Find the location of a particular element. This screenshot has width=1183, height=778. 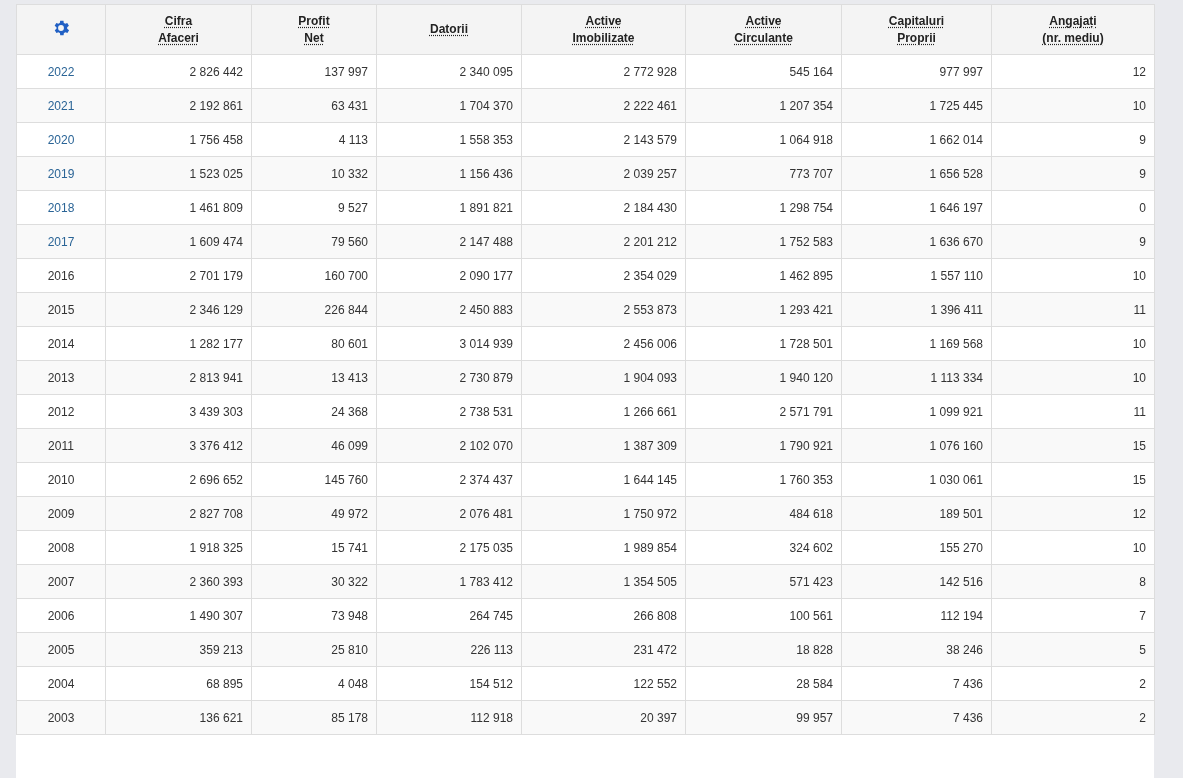

table-cell: 4 113 is located at coordinates (314, 139).